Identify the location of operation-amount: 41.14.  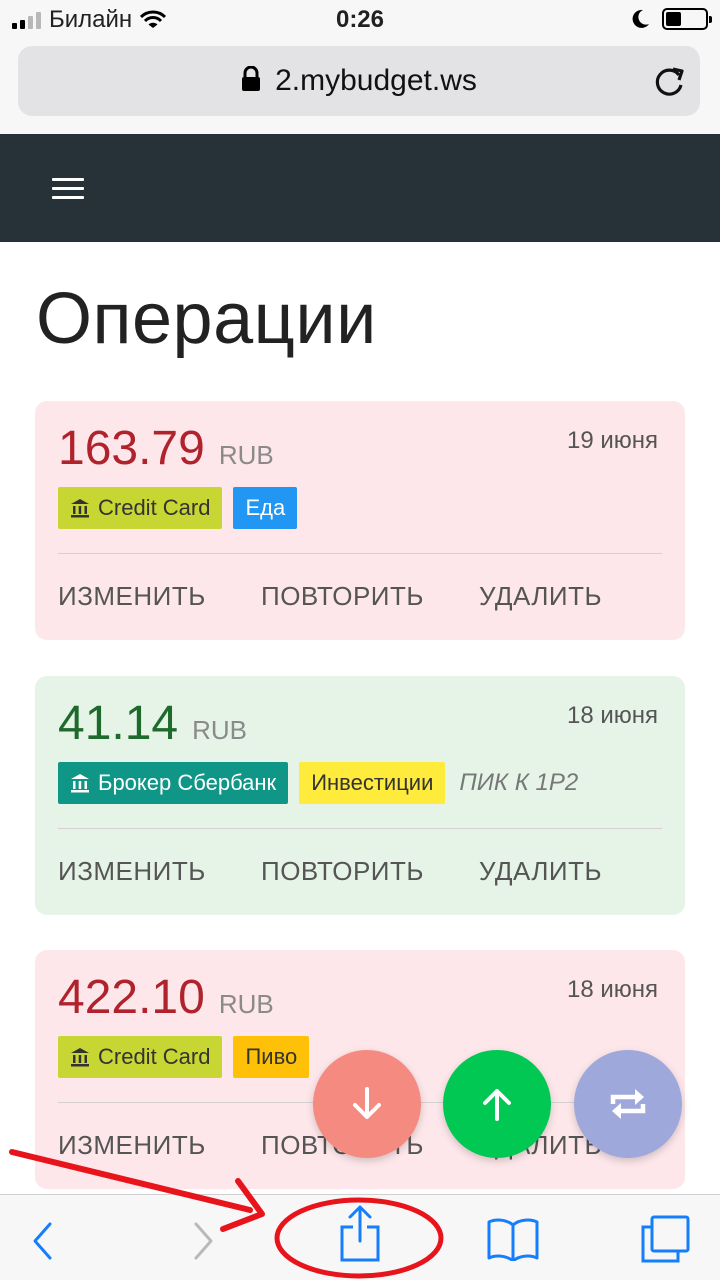
(118, 723).